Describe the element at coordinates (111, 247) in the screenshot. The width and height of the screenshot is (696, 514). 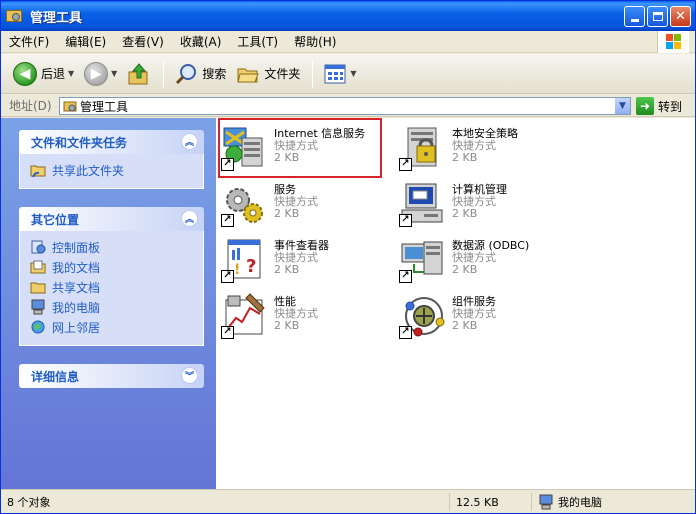
I see `place-control-panel: 控制面板` at that location.